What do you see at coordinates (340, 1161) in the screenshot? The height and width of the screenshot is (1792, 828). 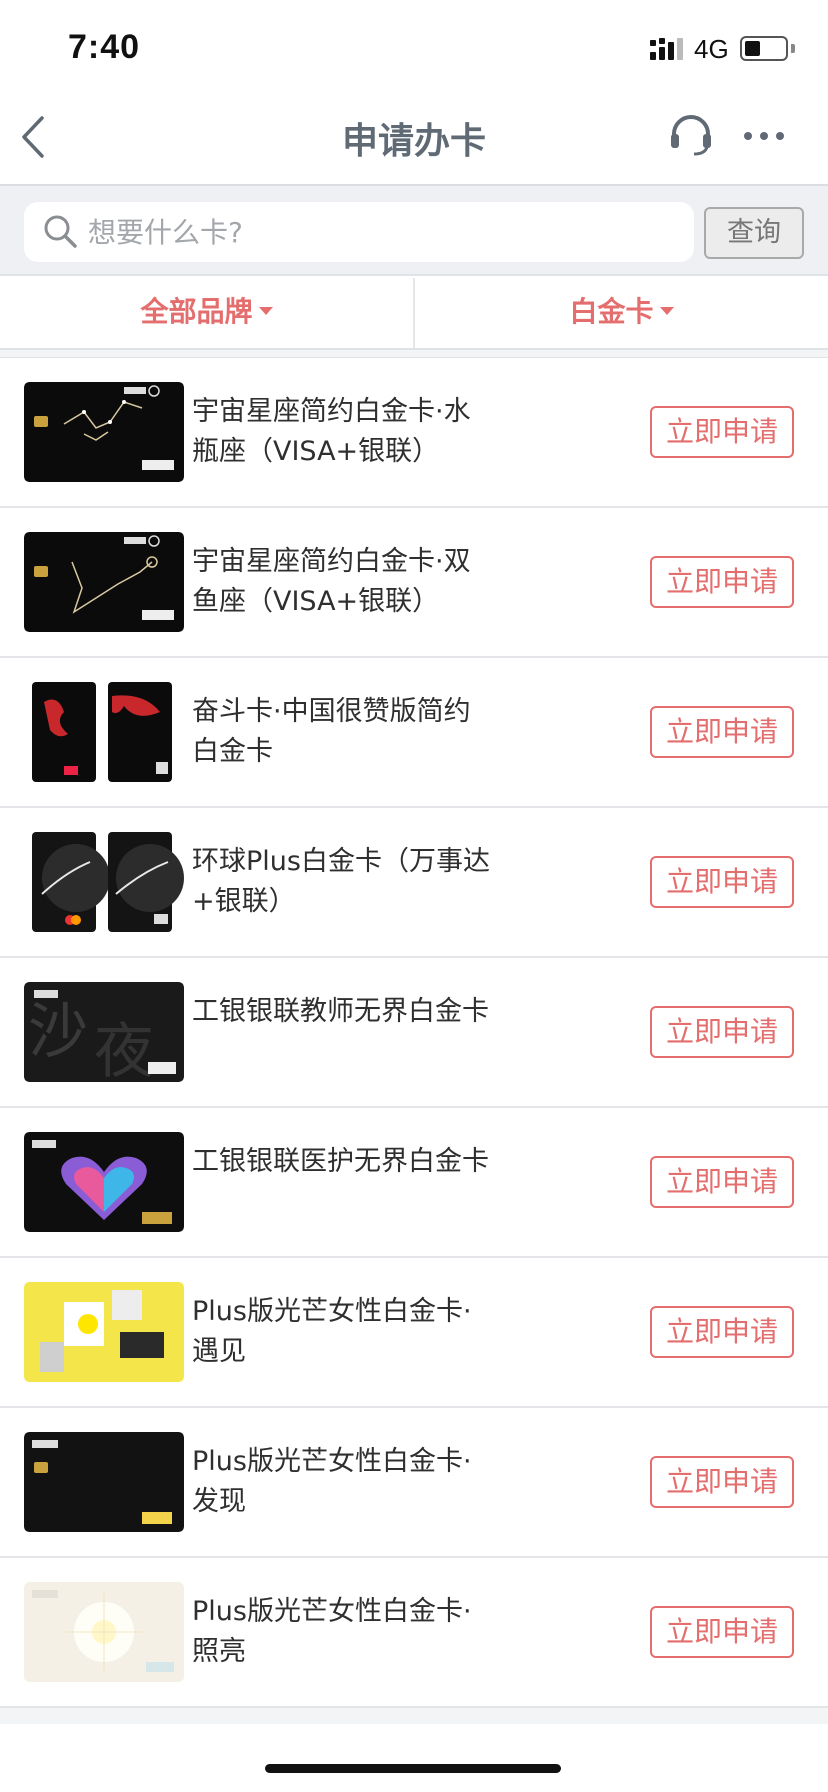 I see `card-title: 工银银联医护无界白金卡` at bounding box center [340, 1161].